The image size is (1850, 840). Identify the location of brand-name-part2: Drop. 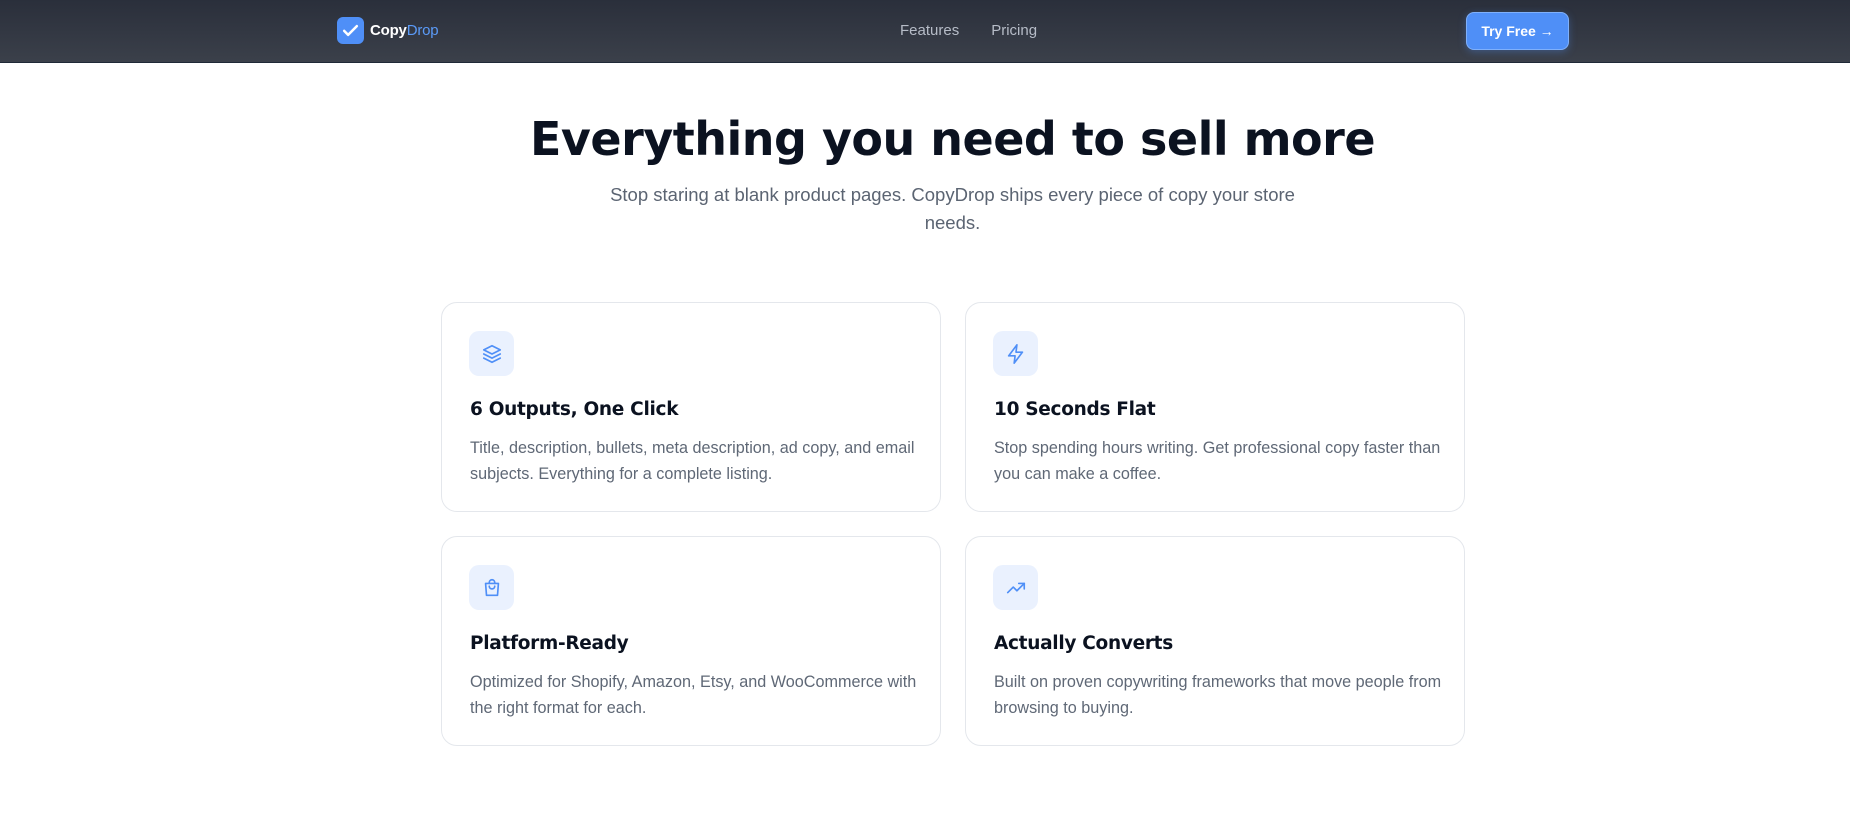
(422, 30).